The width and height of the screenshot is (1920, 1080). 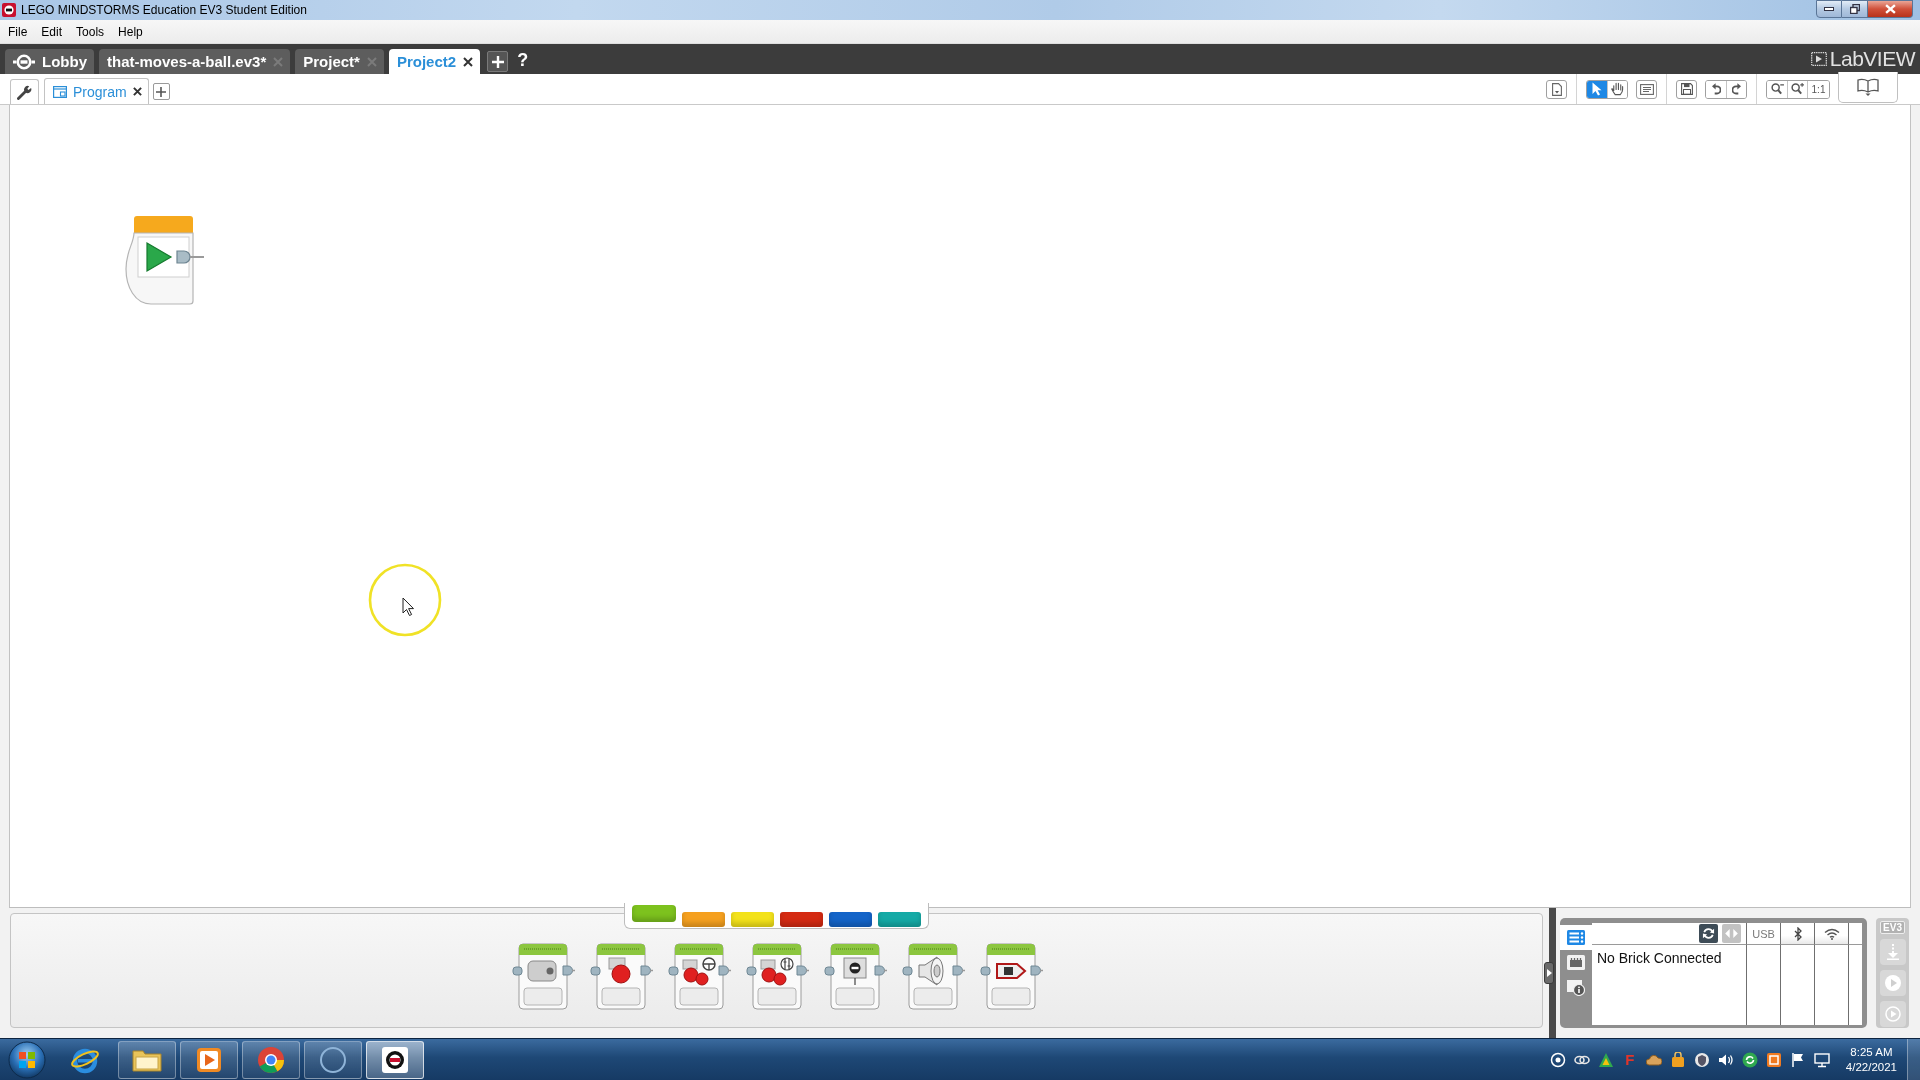 I want to click on program-tab: Program, so click(x=96, y=91).